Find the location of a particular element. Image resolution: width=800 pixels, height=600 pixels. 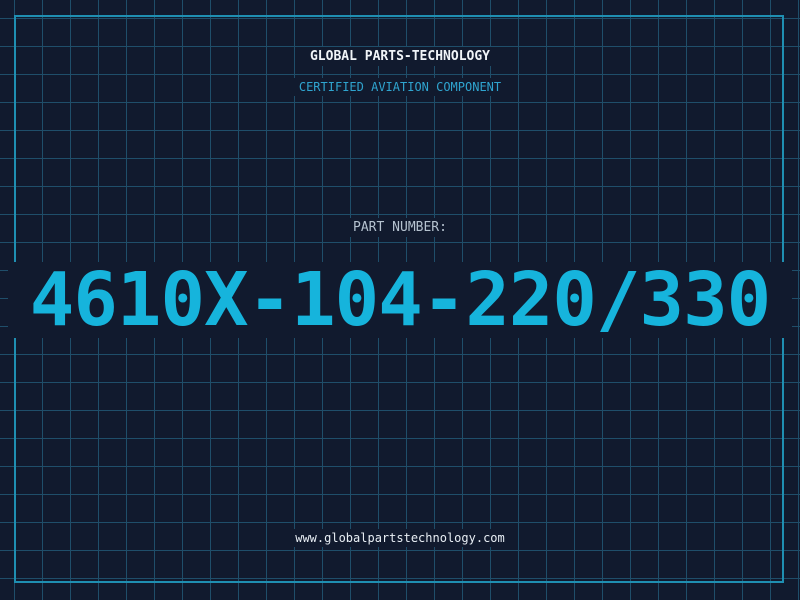

website-url: www.globalpartstechnology.com is located at coordinates (400, 538).